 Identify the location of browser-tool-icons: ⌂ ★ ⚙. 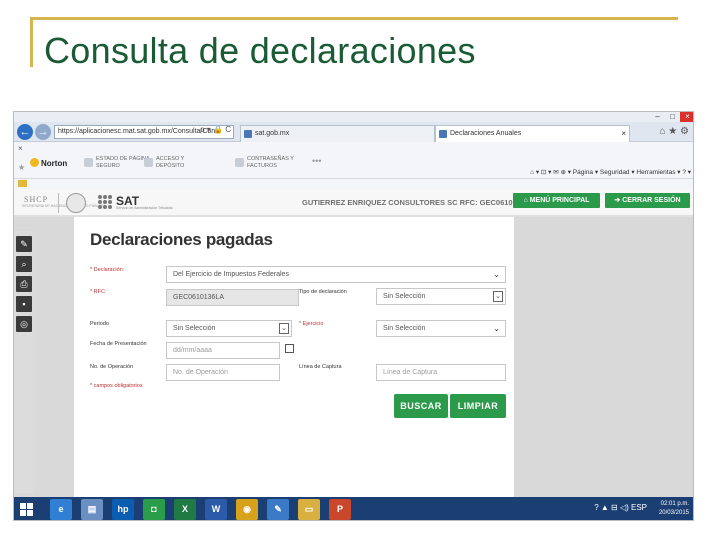
(674, 131).